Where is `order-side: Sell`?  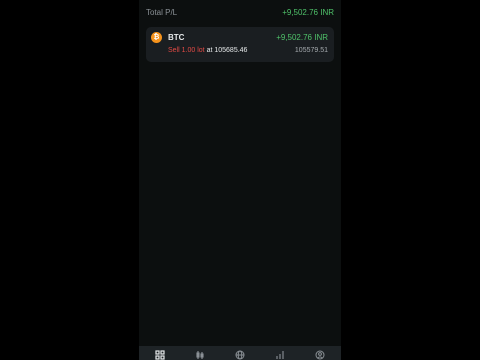
order-side: Sell is located at coordinates (174, 50).